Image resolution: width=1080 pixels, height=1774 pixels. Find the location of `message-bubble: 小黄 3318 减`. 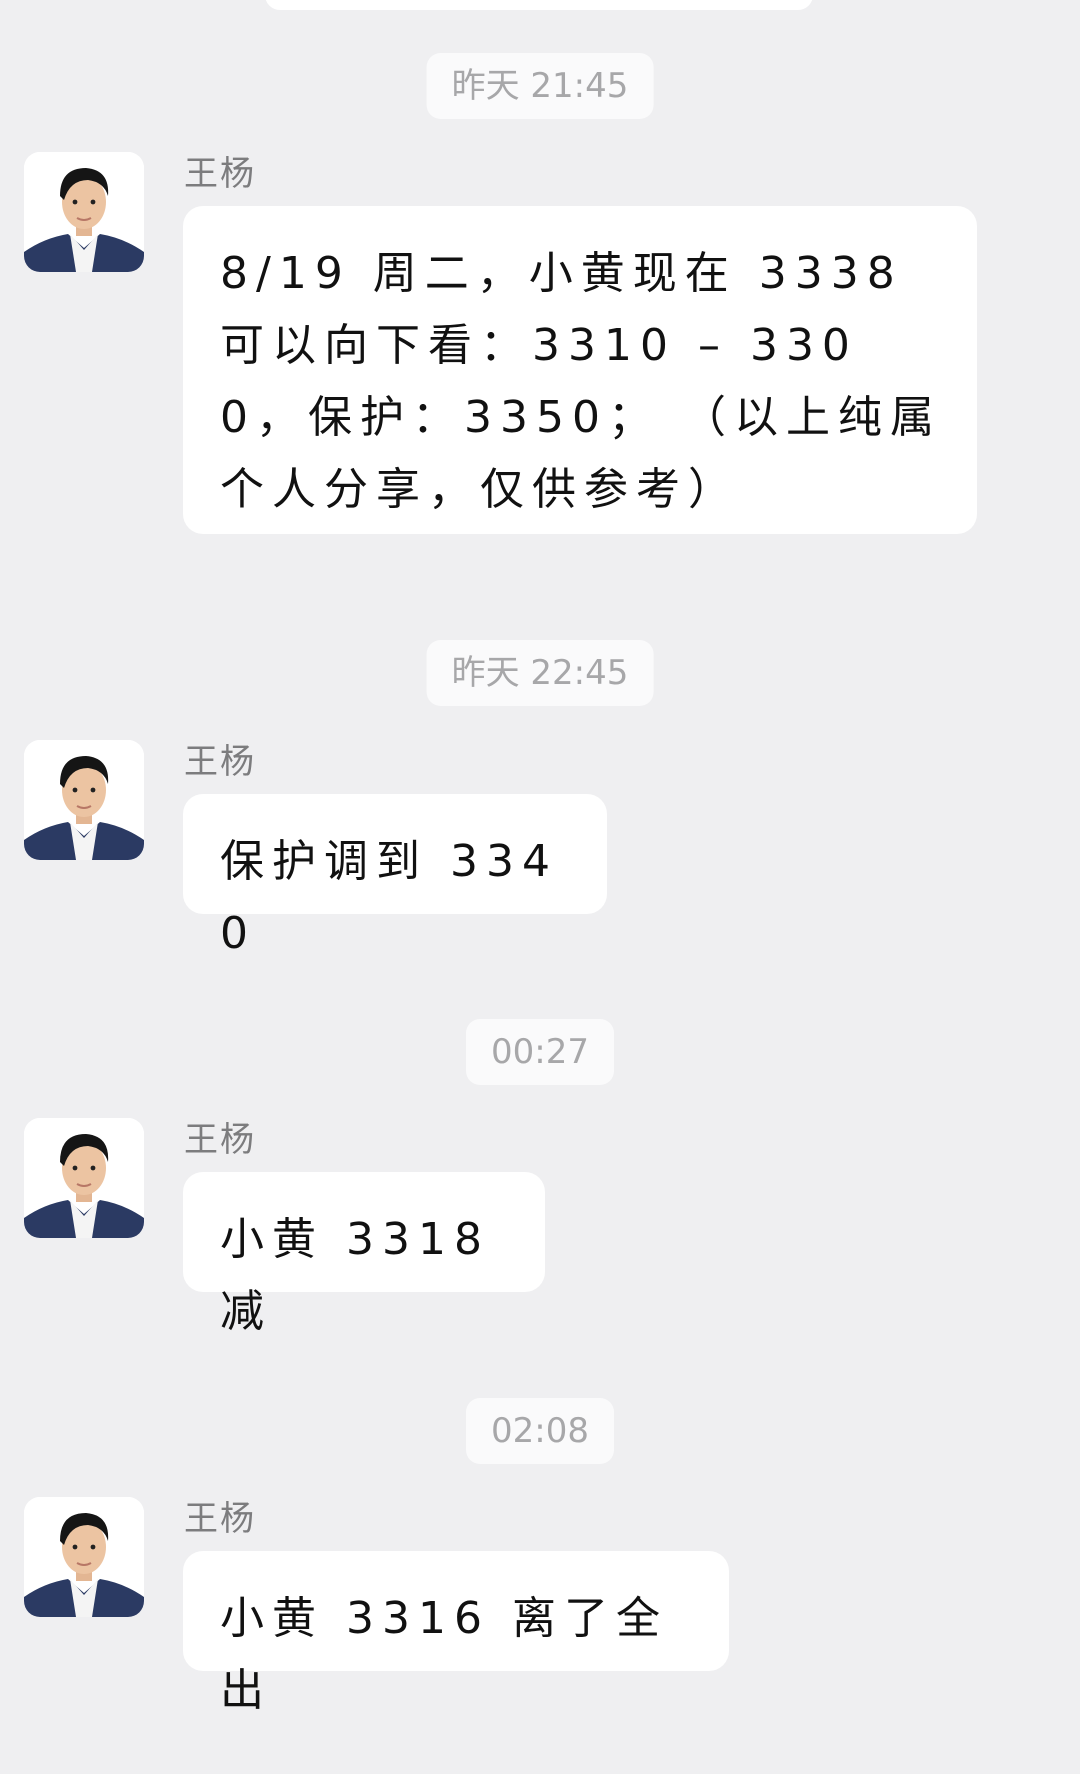

message-bubble: 小黄 3318 减 is located at coordinates (364, 1254).